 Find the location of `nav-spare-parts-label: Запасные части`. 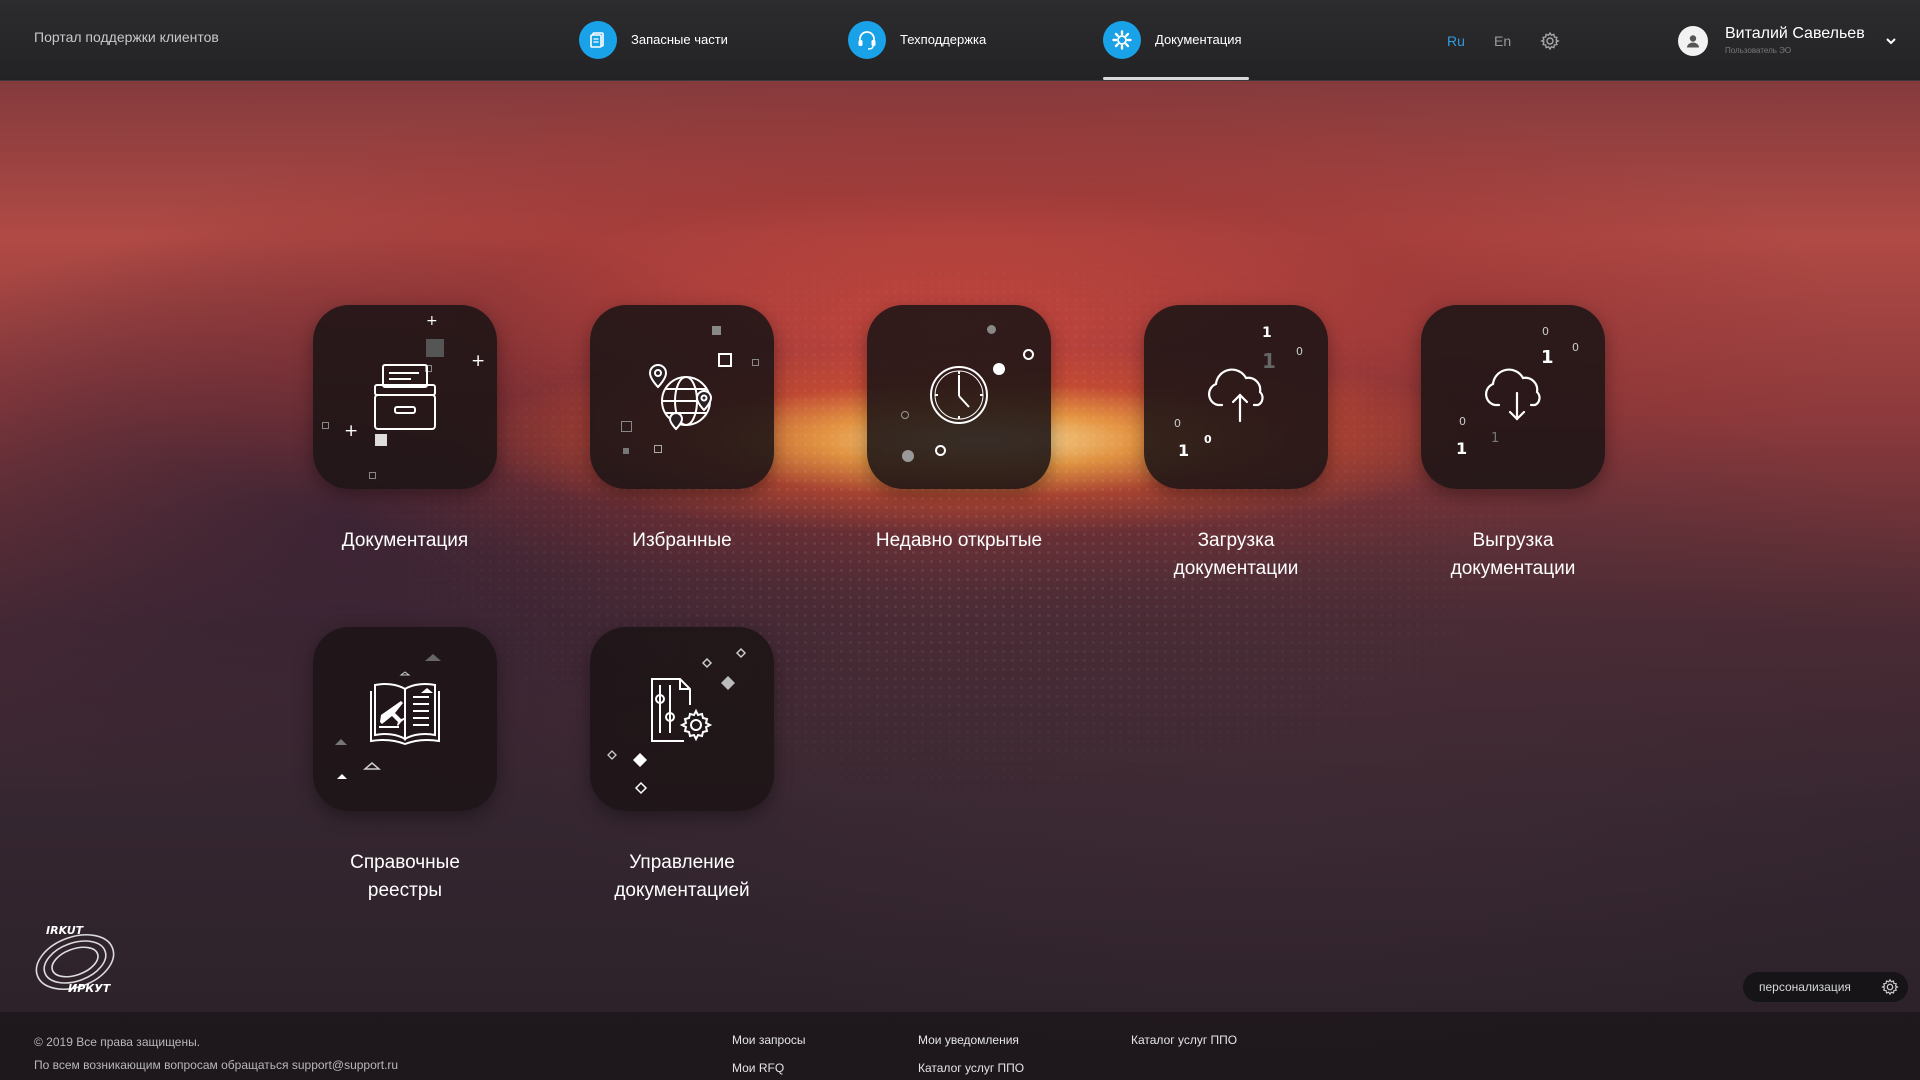

nav-spare-parts-label: Запасные части is located at coordinates (679, 39).